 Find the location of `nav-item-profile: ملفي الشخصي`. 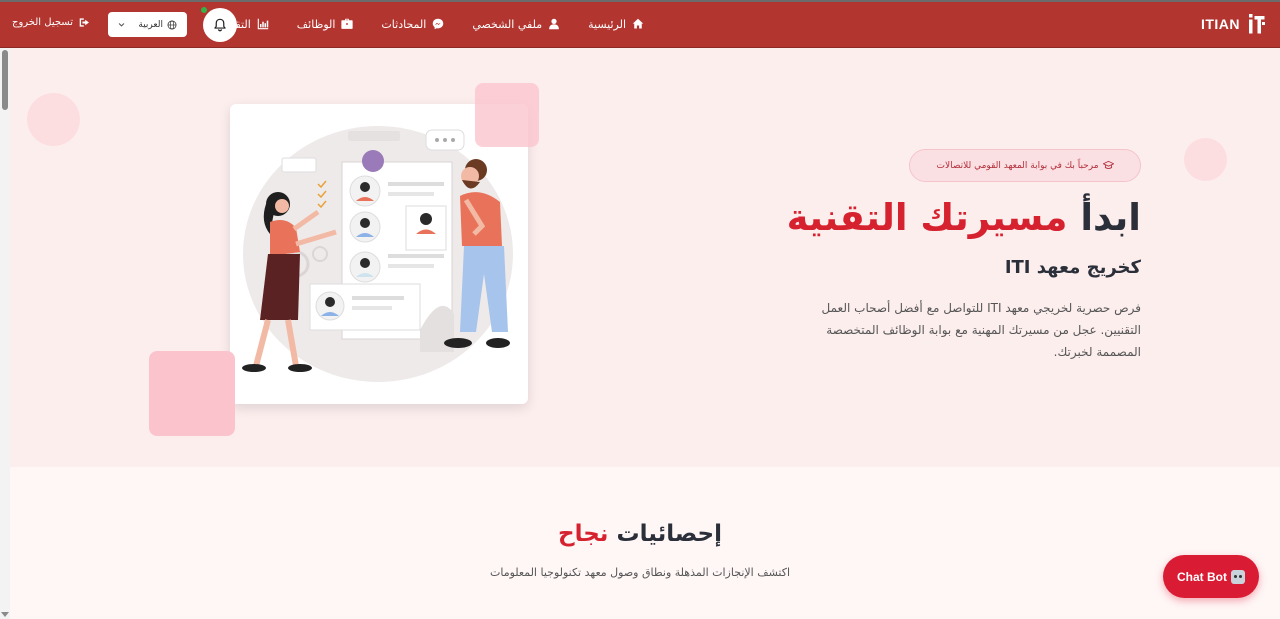

nav-item-profile: ملفي الشخصي is located at coordinates (516, 24).